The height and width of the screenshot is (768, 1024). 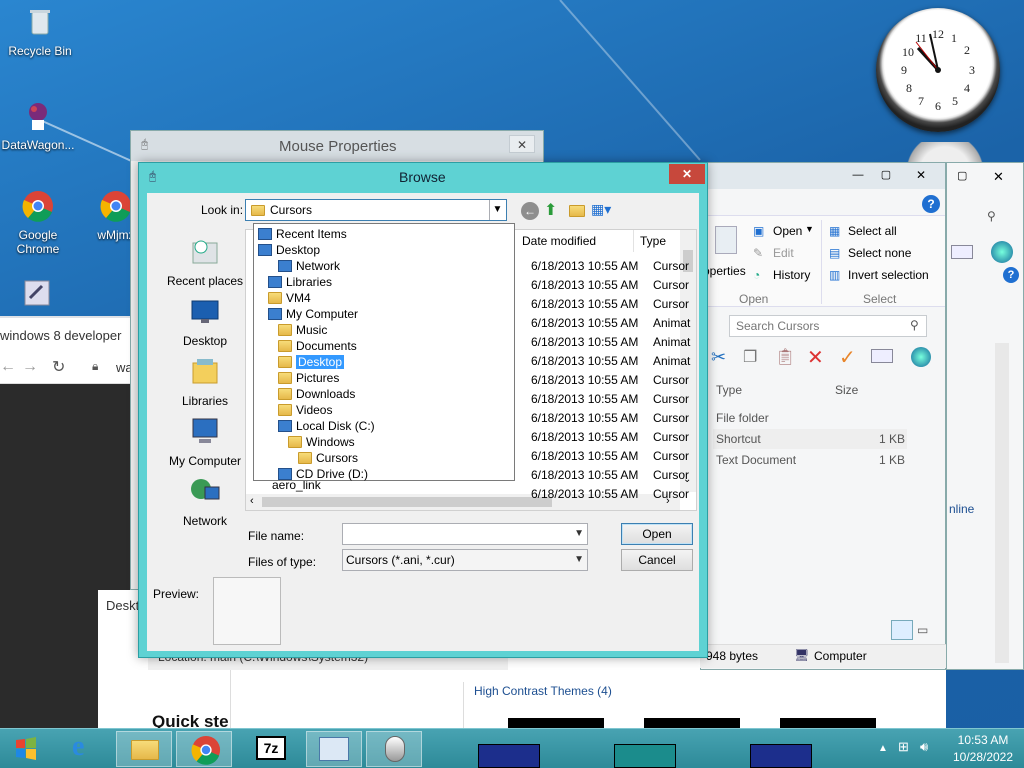 I want to click on file-name-input: ▼, so click(x=465, y=534).